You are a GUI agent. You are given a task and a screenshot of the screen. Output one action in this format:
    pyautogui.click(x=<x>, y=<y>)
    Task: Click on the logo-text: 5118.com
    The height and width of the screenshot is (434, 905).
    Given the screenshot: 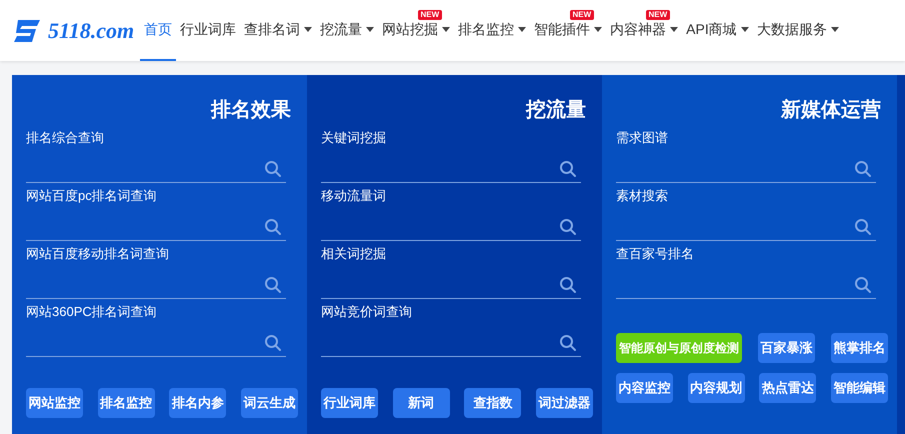 What is the action you would take?
    pyautogui.click(x=91, y=31)
    